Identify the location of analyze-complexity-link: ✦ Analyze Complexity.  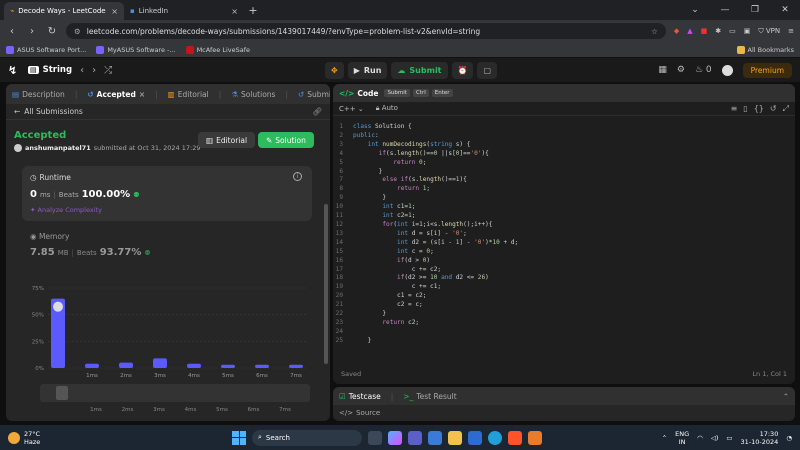
(66, 210).